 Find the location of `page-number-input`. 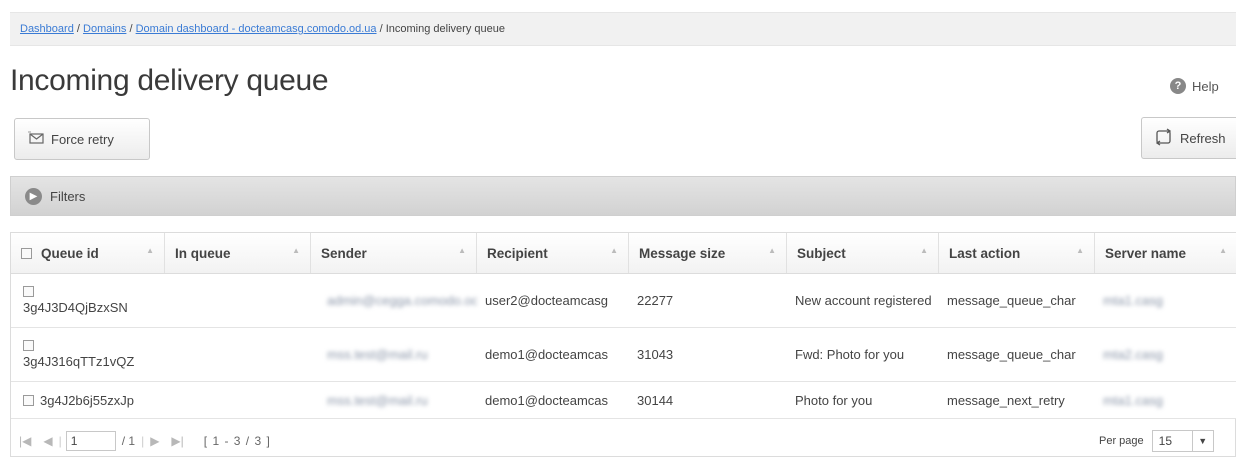

page-number-input is located at coordinates (90, 441).